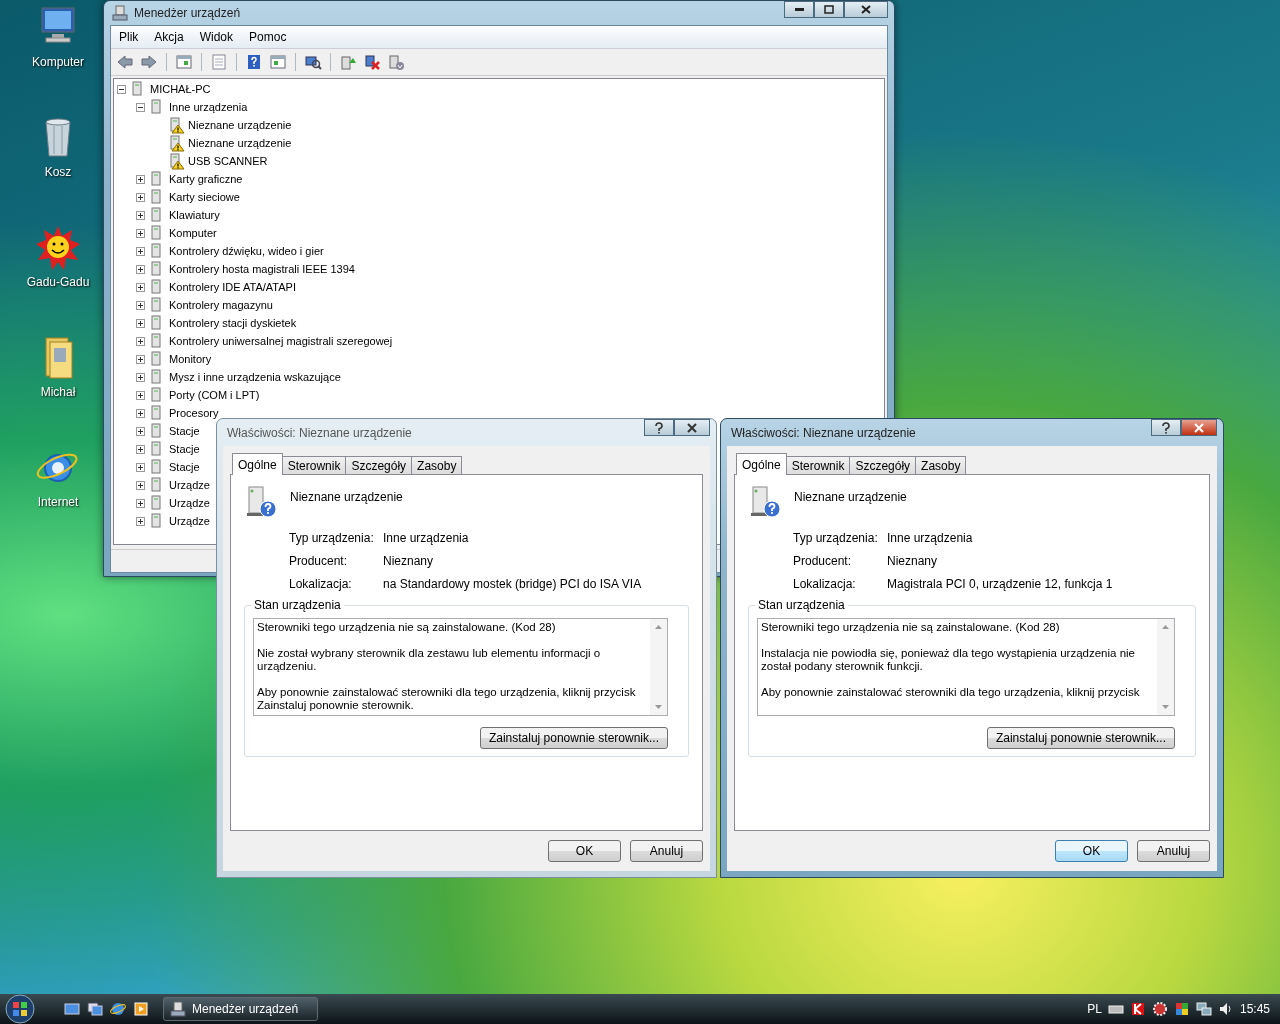 This screenshot has height=1024, width=1280. What do you see at coordinates (1094, 1009) in the screenshot?
I see `language-indicator: PL` at bounding box center [1094, 1009].